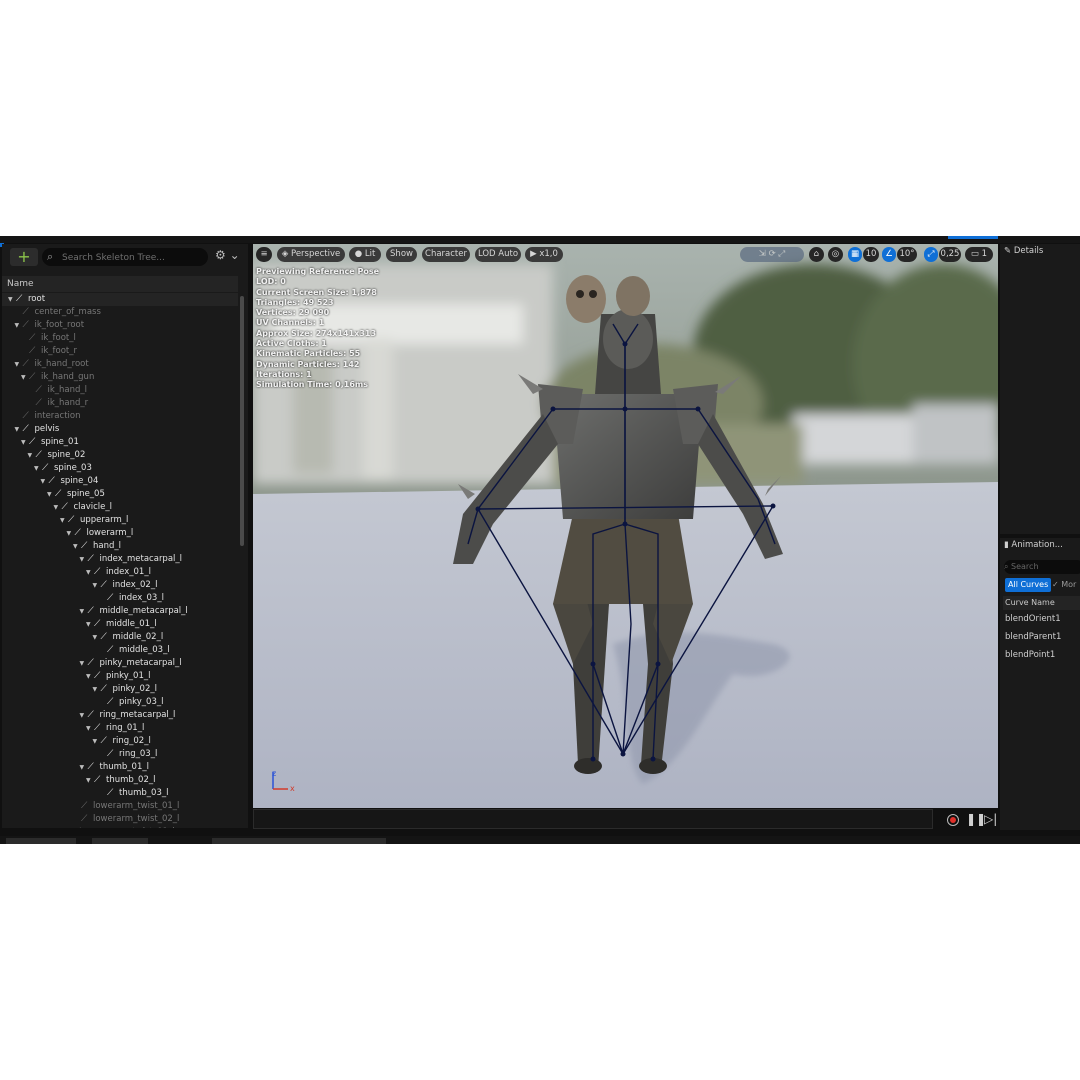  Describe the element at coordinates (143, 611) in the screenshot. I see `bone-label: middle_metacarpal_l` at that location.